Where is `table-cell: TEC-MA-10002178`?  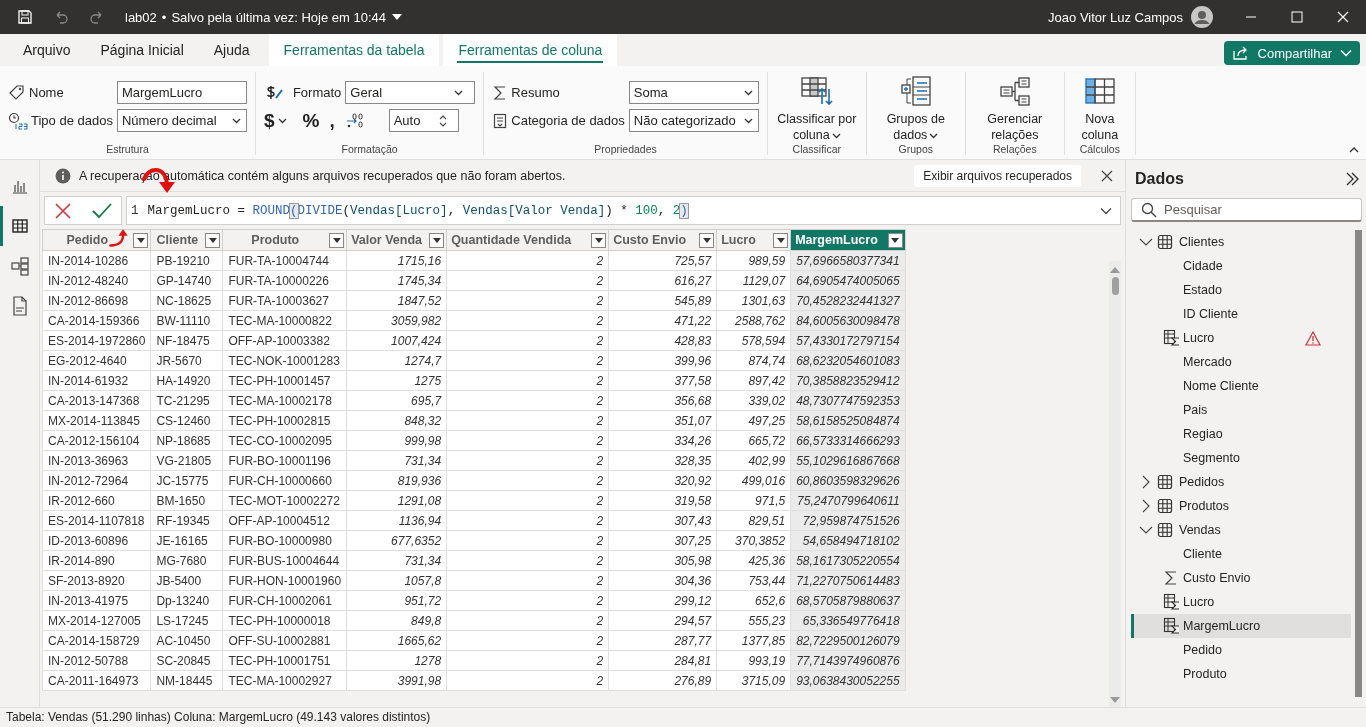
table-cell: TEC-MA-10002178 is located at coordinates (284, 400).